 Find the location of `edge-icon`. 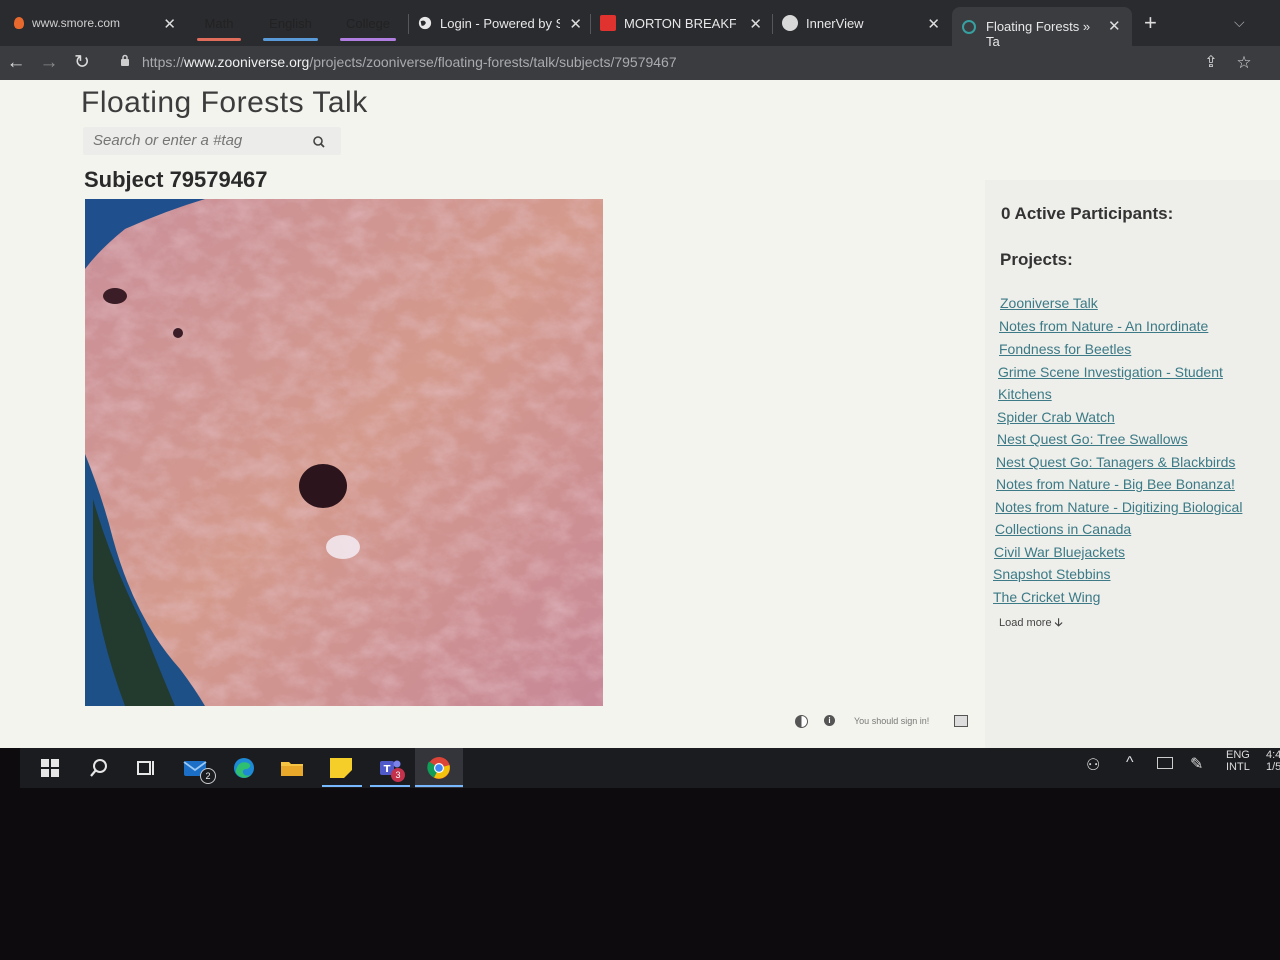

edge-icon is located at coordinates (244, 768).